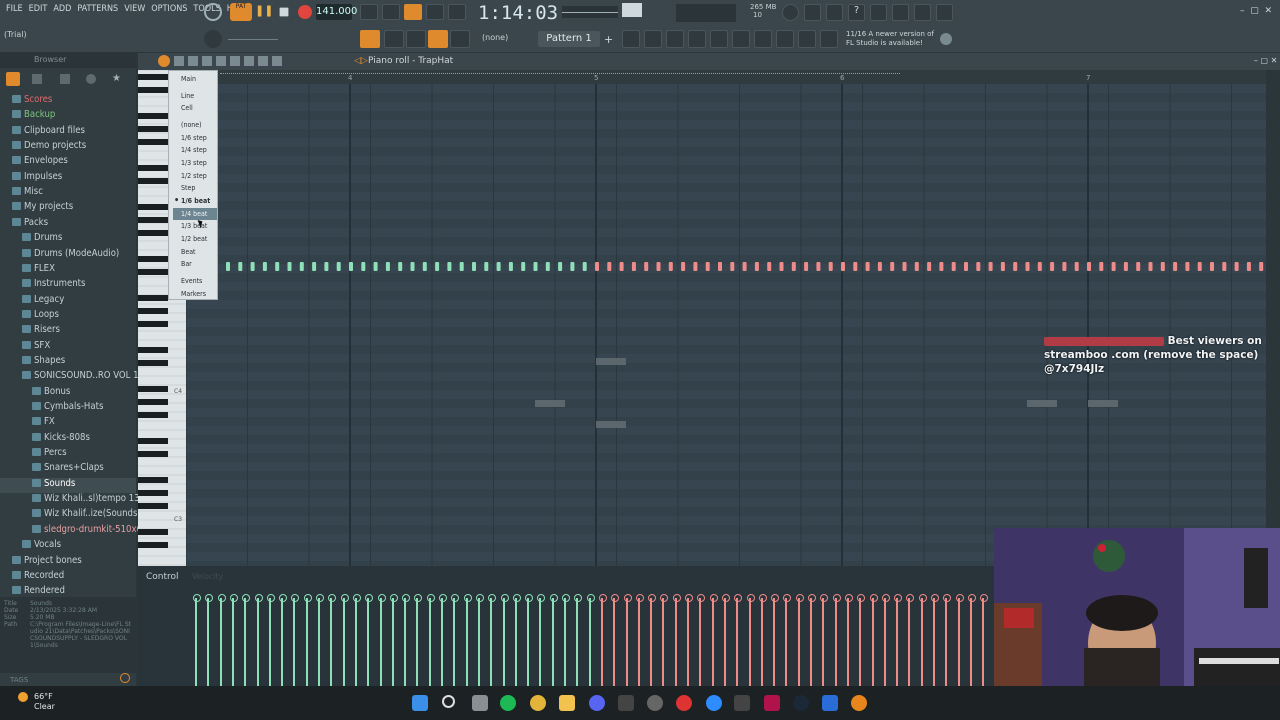 This screenshot has height=720, width=1280. I want to click on cpu-icon, so click(790, 12).